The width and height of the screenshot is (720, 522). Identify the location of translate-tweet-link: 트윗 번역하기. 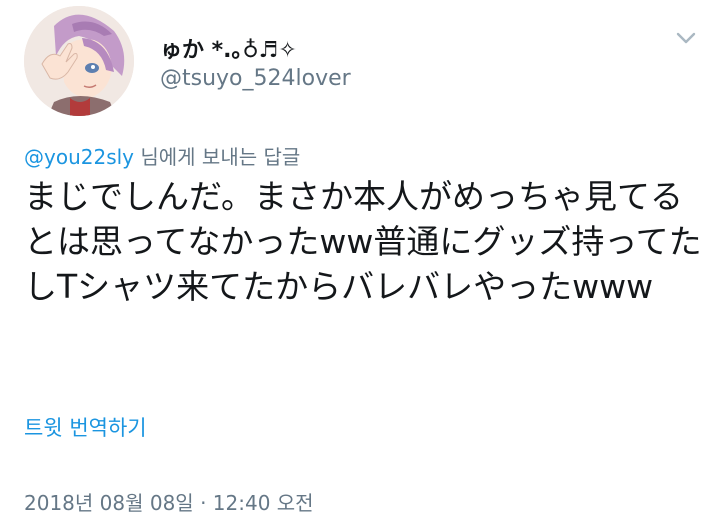
(85, 427).